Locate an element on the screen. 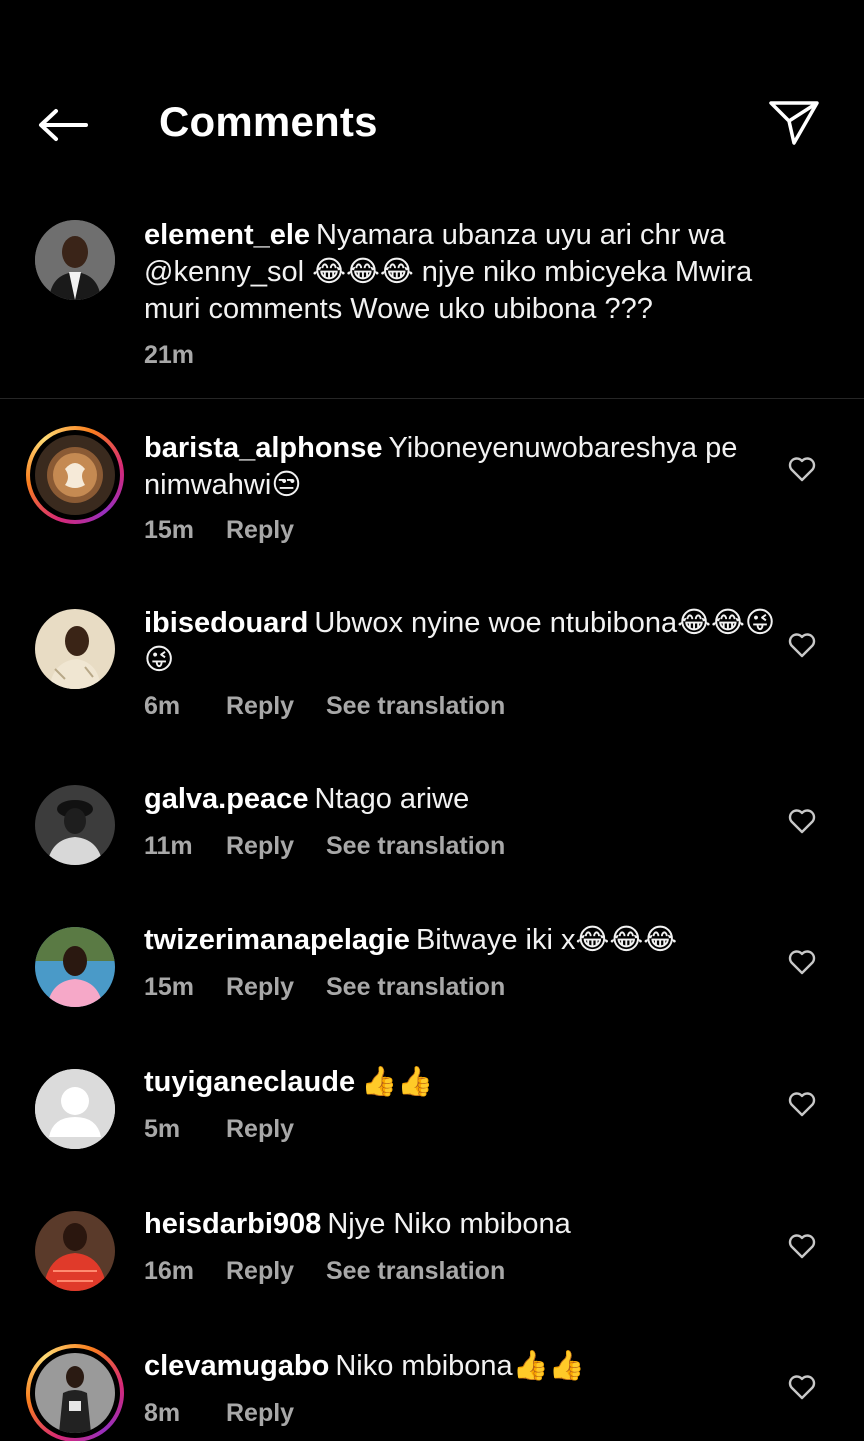 This screenshot has width=864, height=1441. comment-username: galva.peace is located at coordinates (226, 799).